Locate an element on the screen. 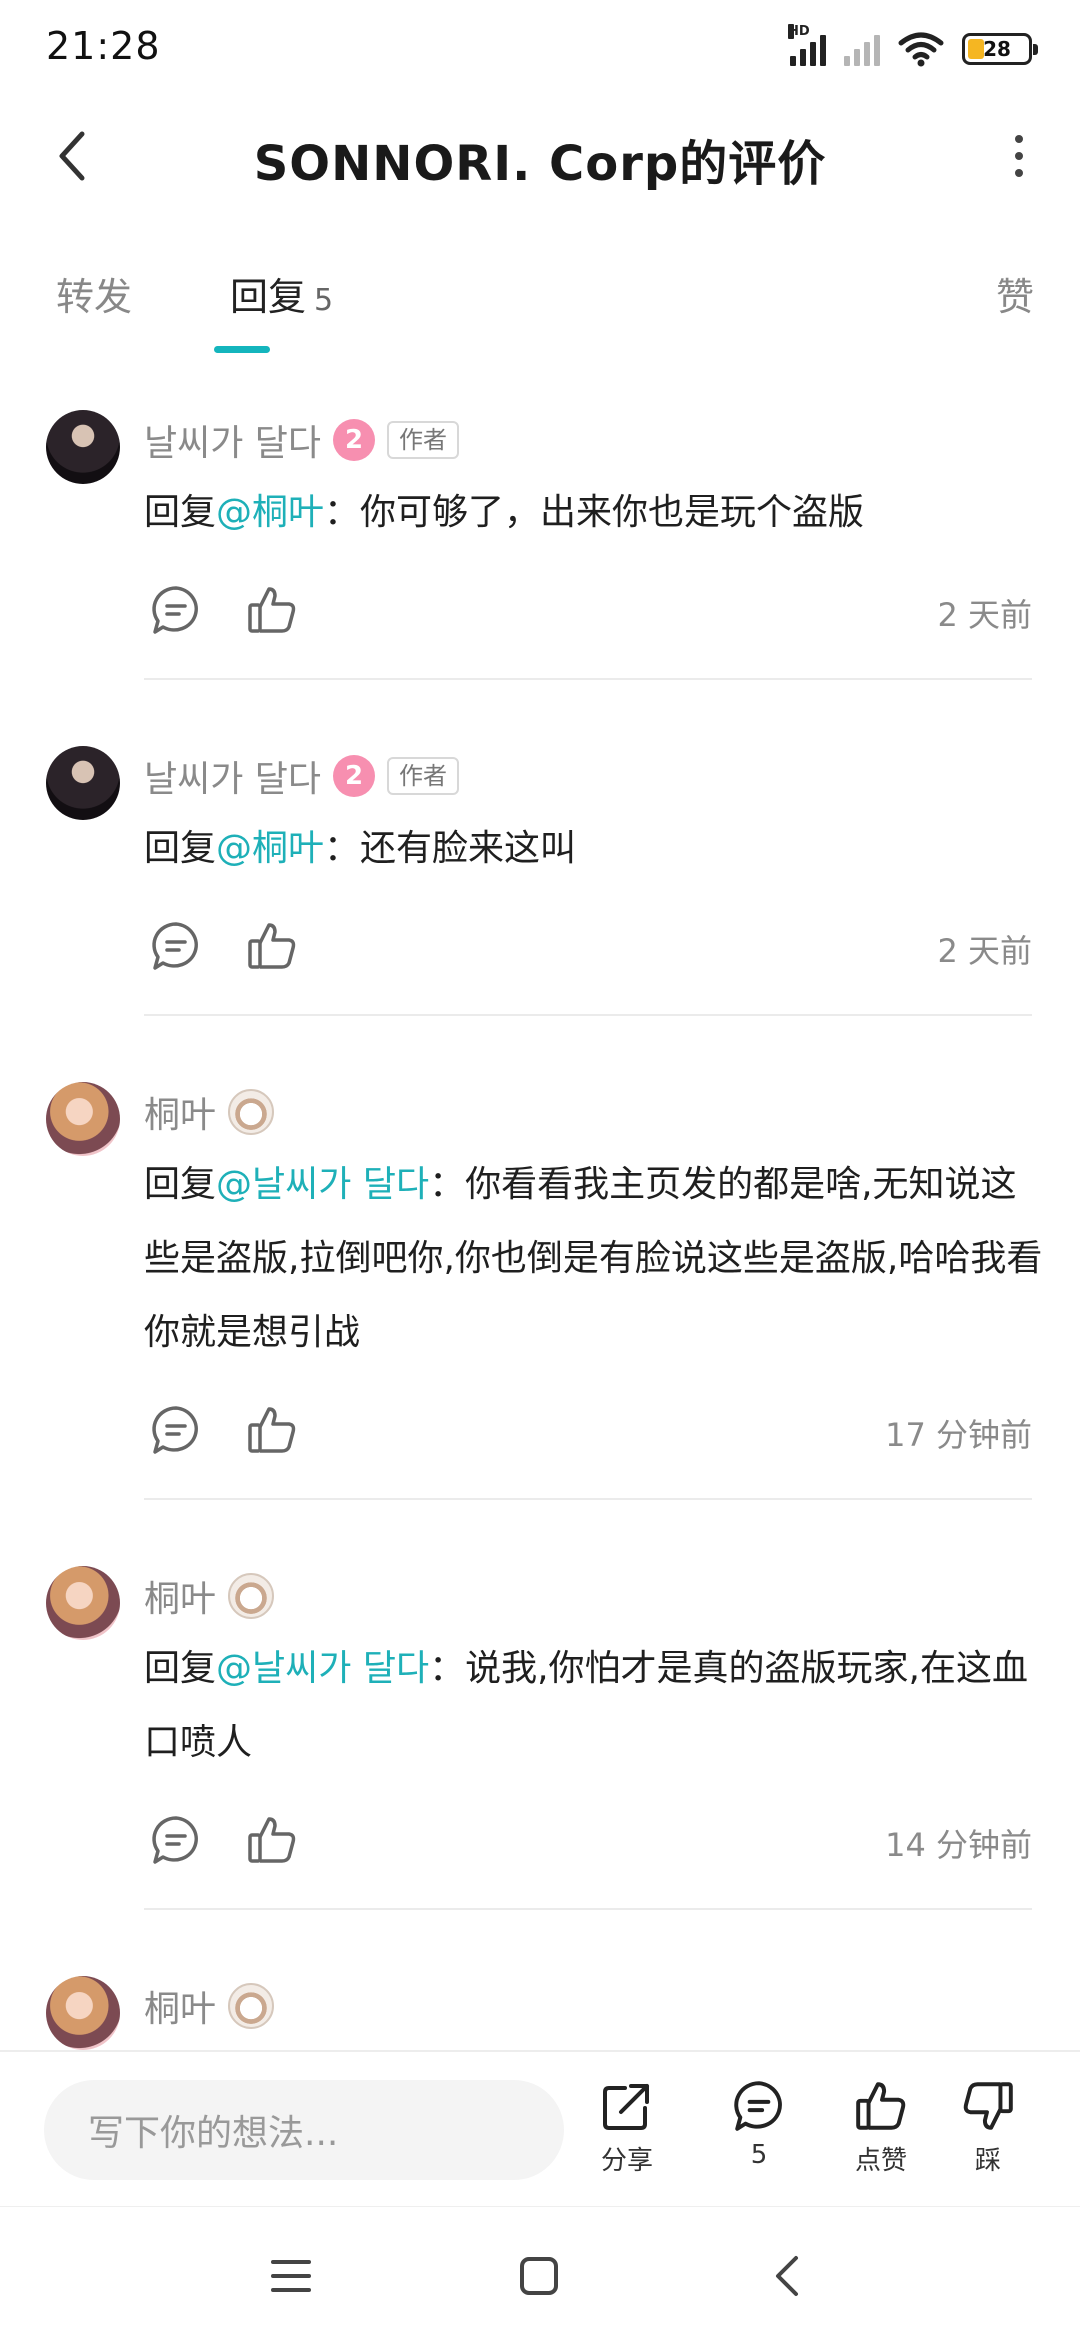 This screenshot has width=1080, height=2340. battery-fill is located at coordinates (976, 49).